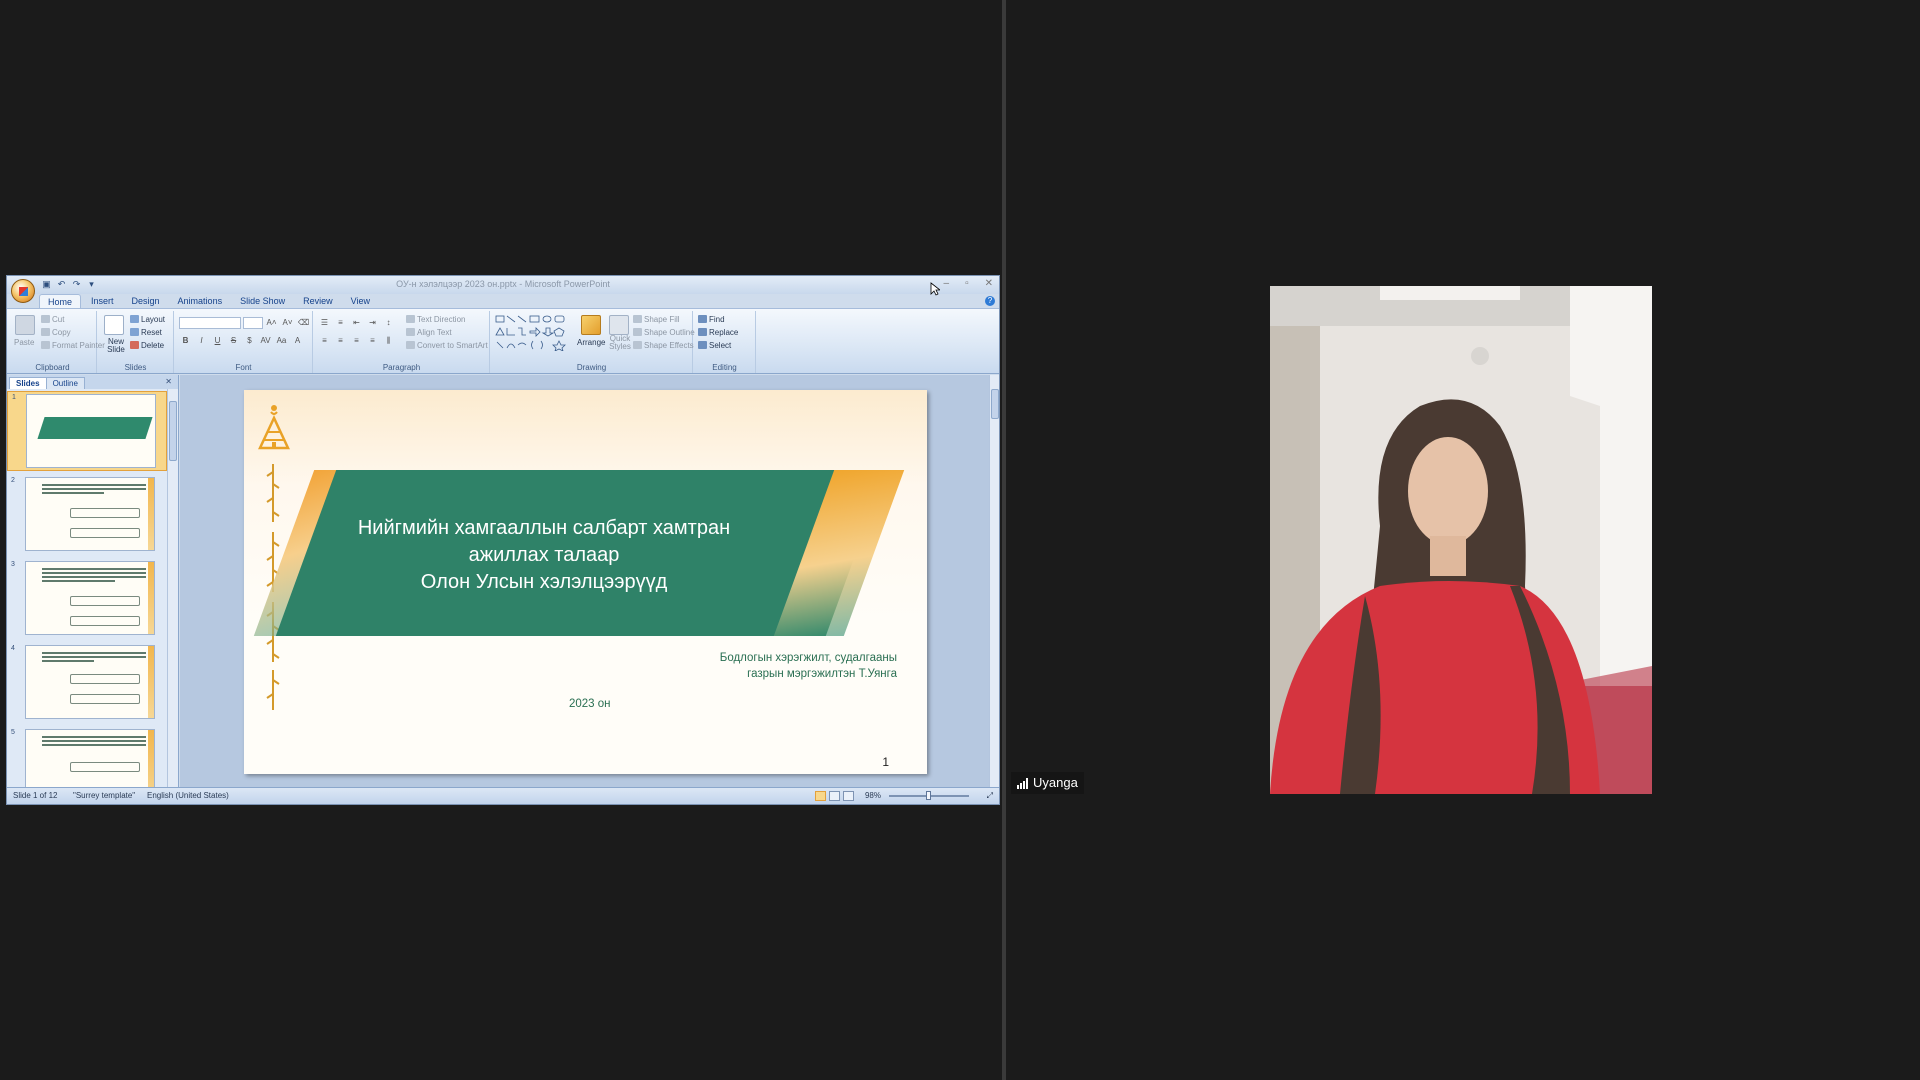  Describe the element at coordinates (967, 283) in the screenshot. I see `maximize-icon: ▫` at that location.